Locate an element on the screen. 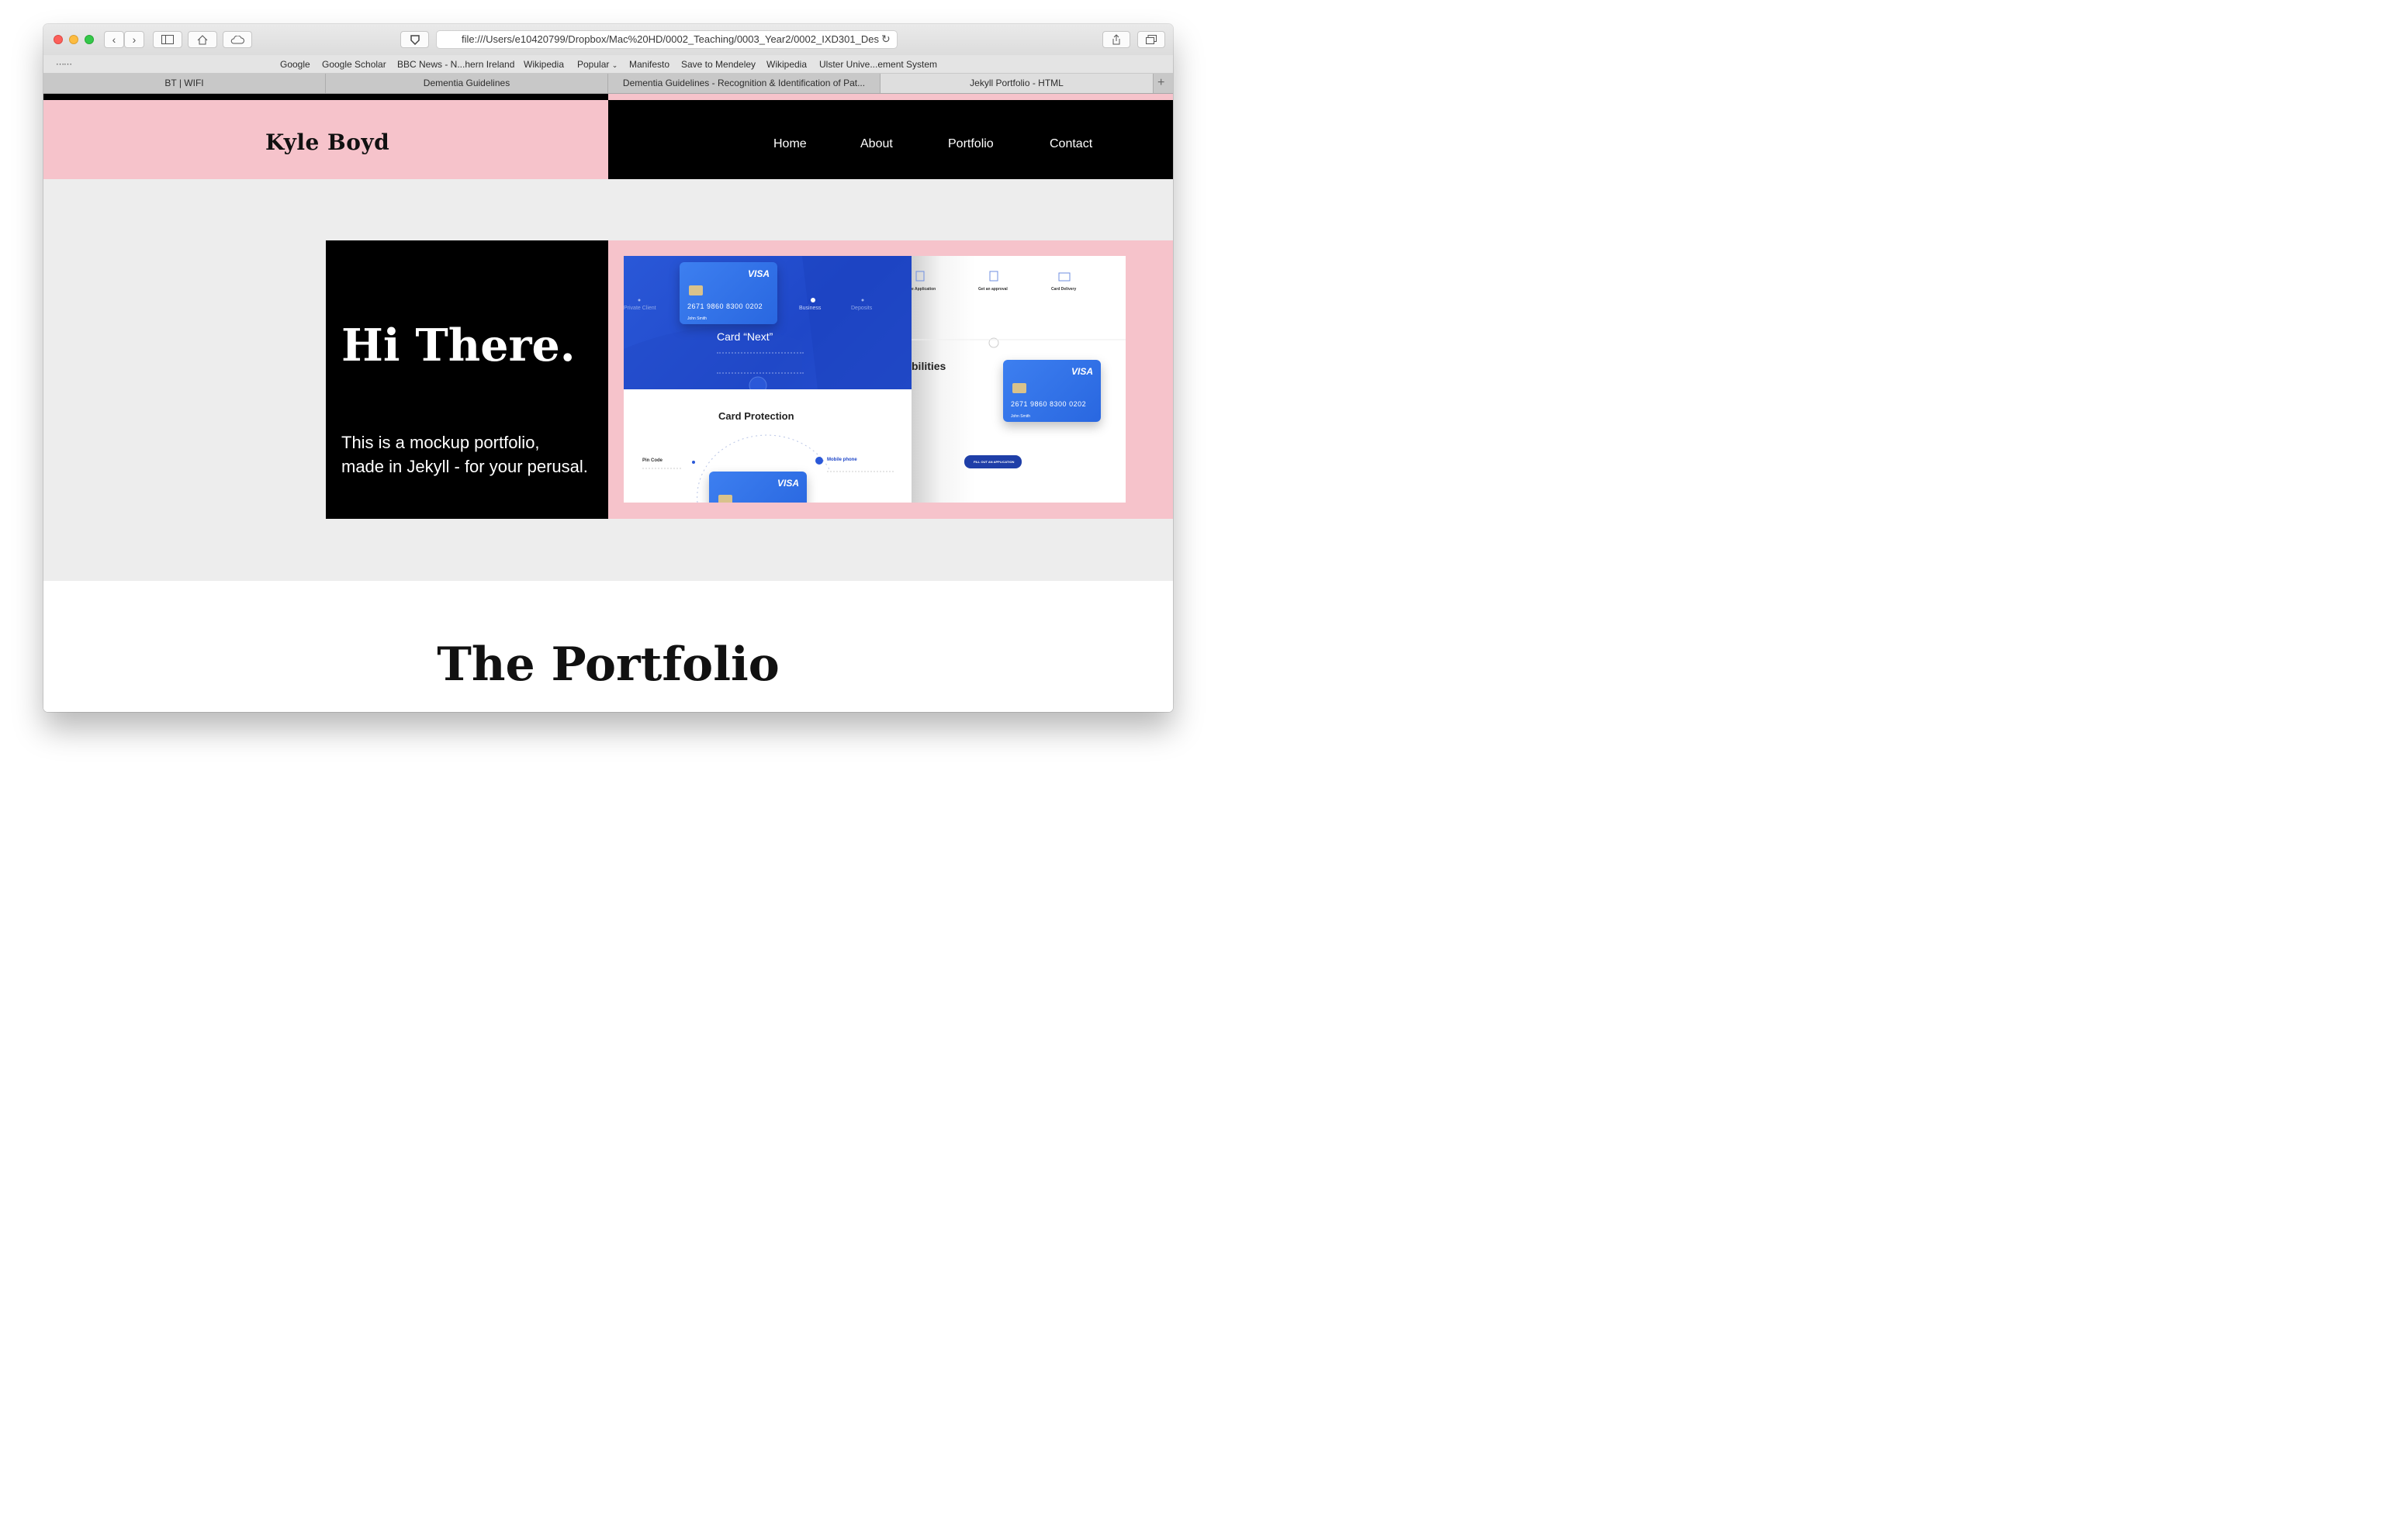 The width and height of the screenshot is (2408, 1534). tab-jekyll-portfolio: Jekyll Portfolio - HTML is located at coordinates (1018, 83).